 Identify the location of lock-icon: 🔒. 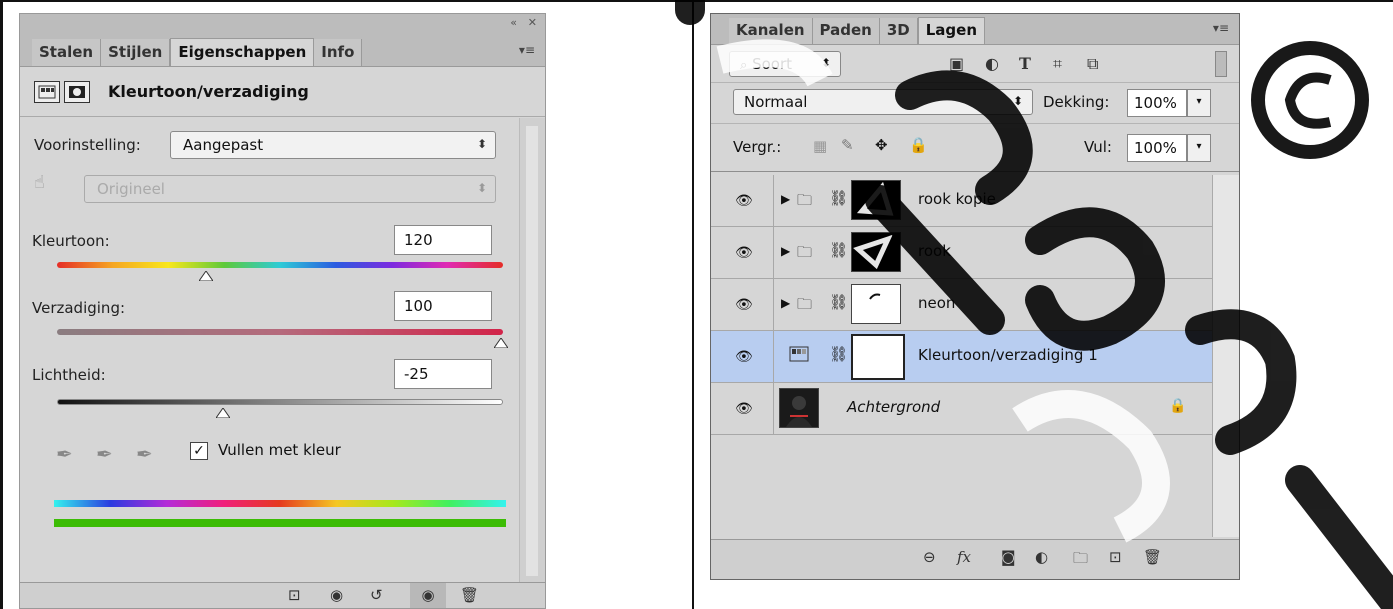
(1177, 406).